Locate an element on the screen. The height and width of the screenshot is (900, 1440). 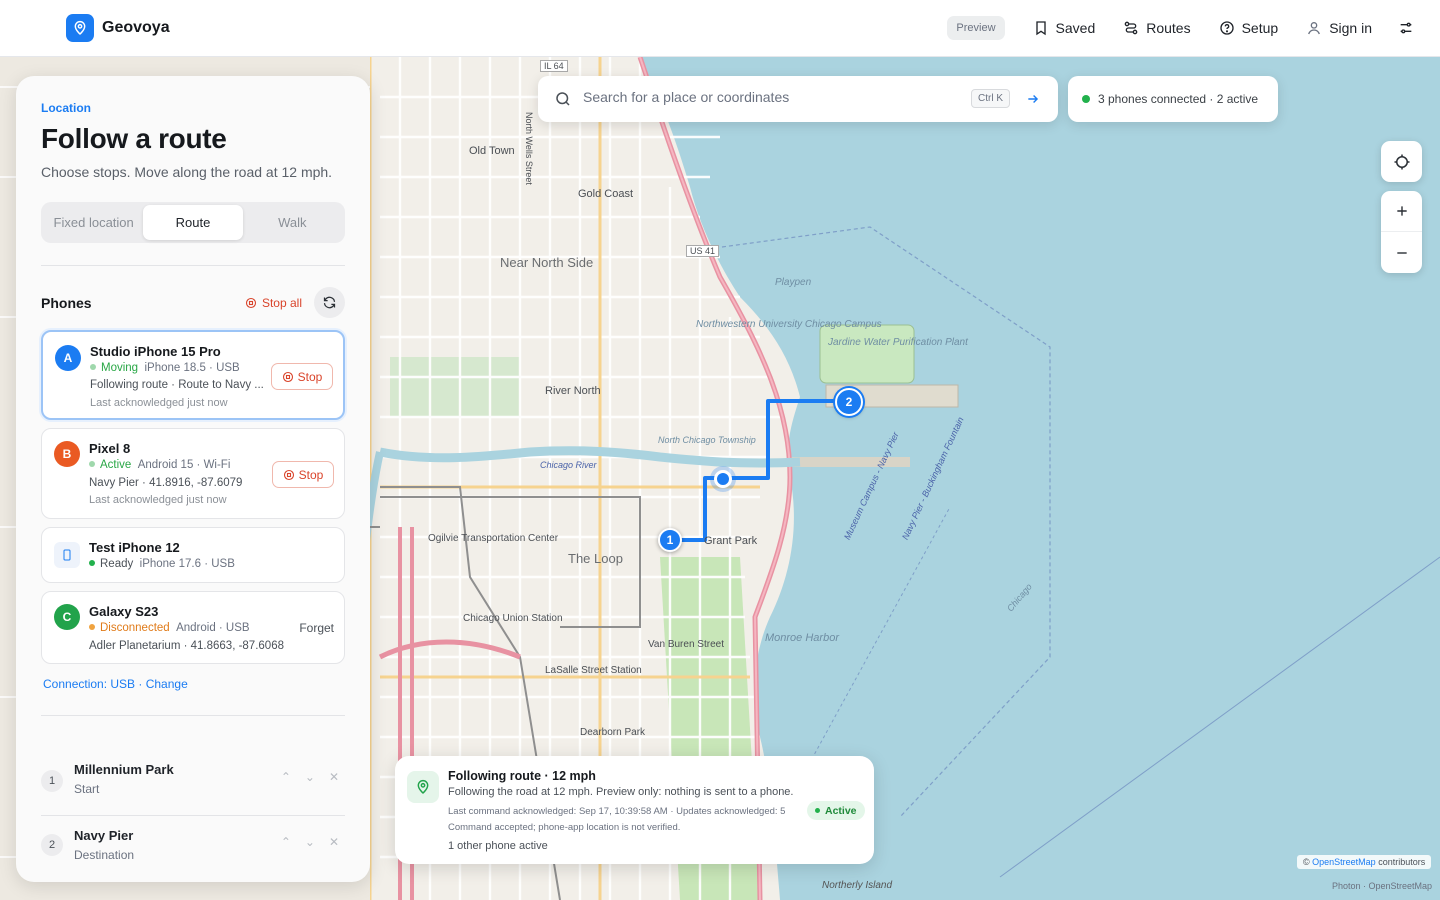
avatar: C is located at coordinates (67, 617).